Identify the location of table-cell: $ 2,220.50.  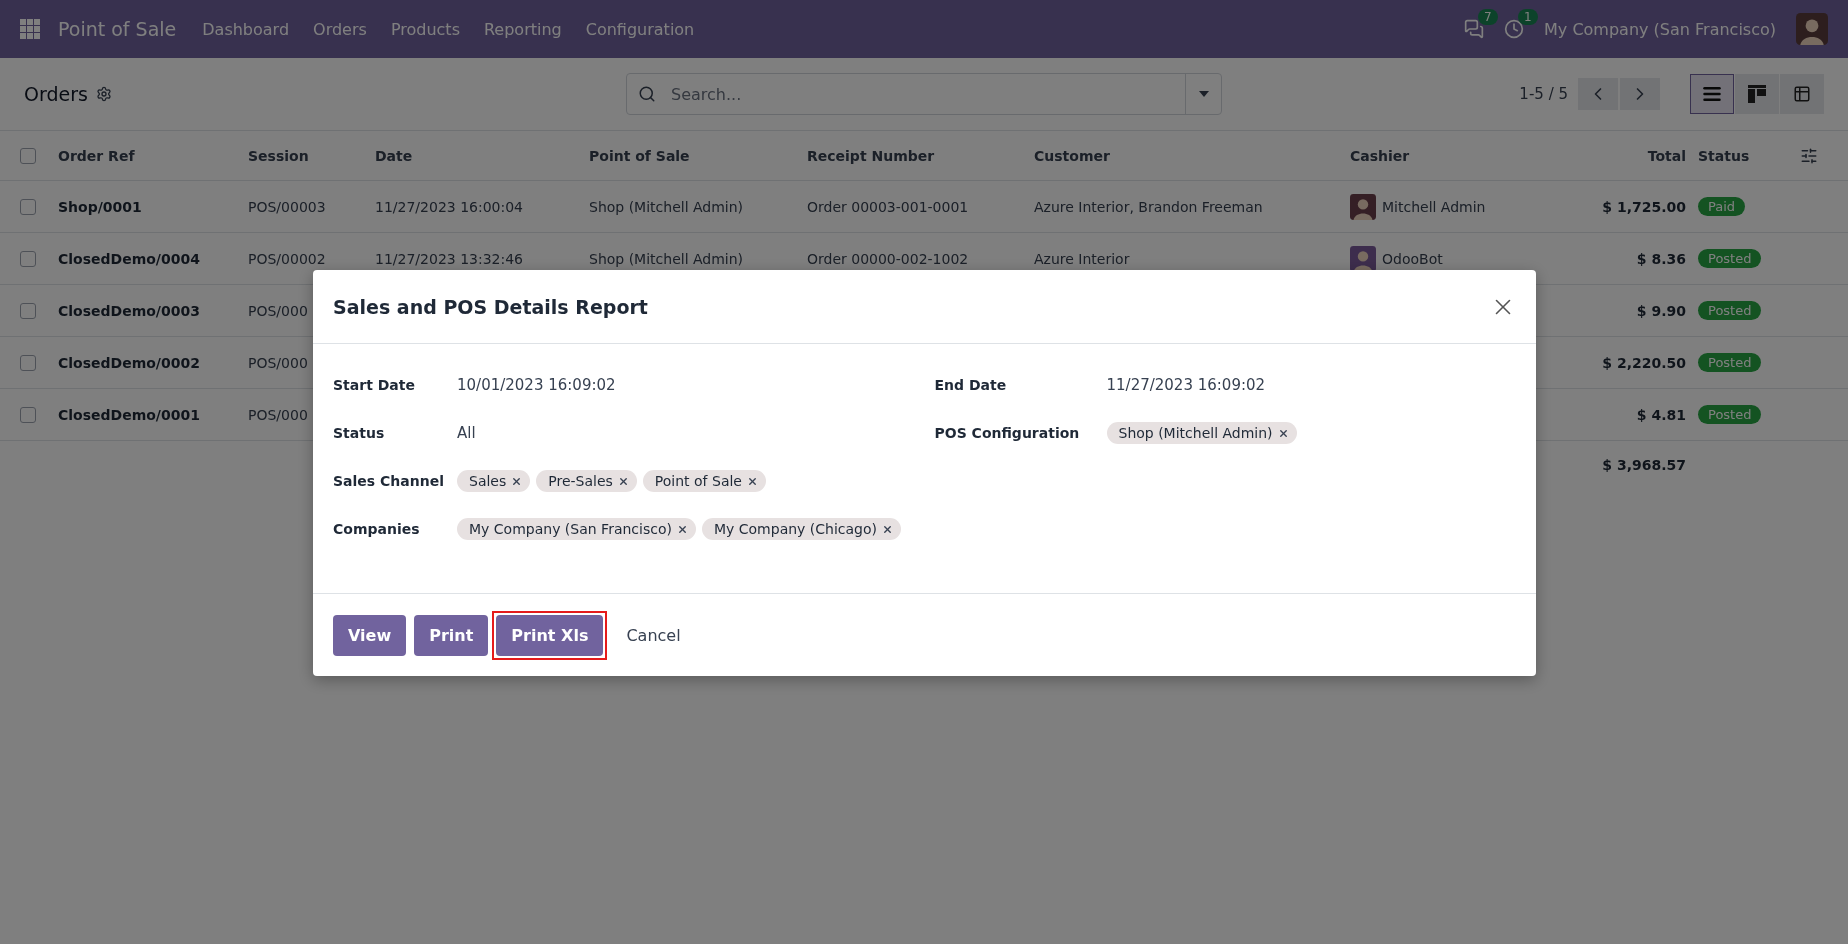
(1644, 362).